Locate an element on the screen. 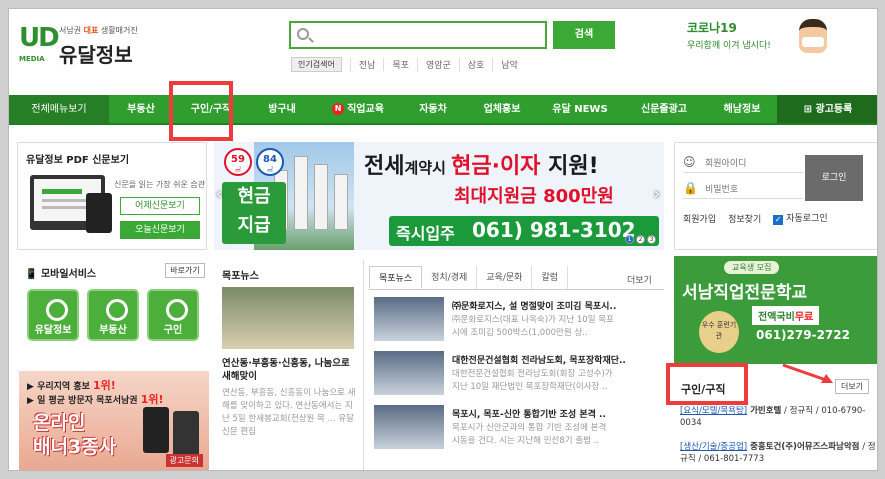 This screenshot has width=885, height=479. ad-big2: 배너3종사 is located at coordinates (75, 447).